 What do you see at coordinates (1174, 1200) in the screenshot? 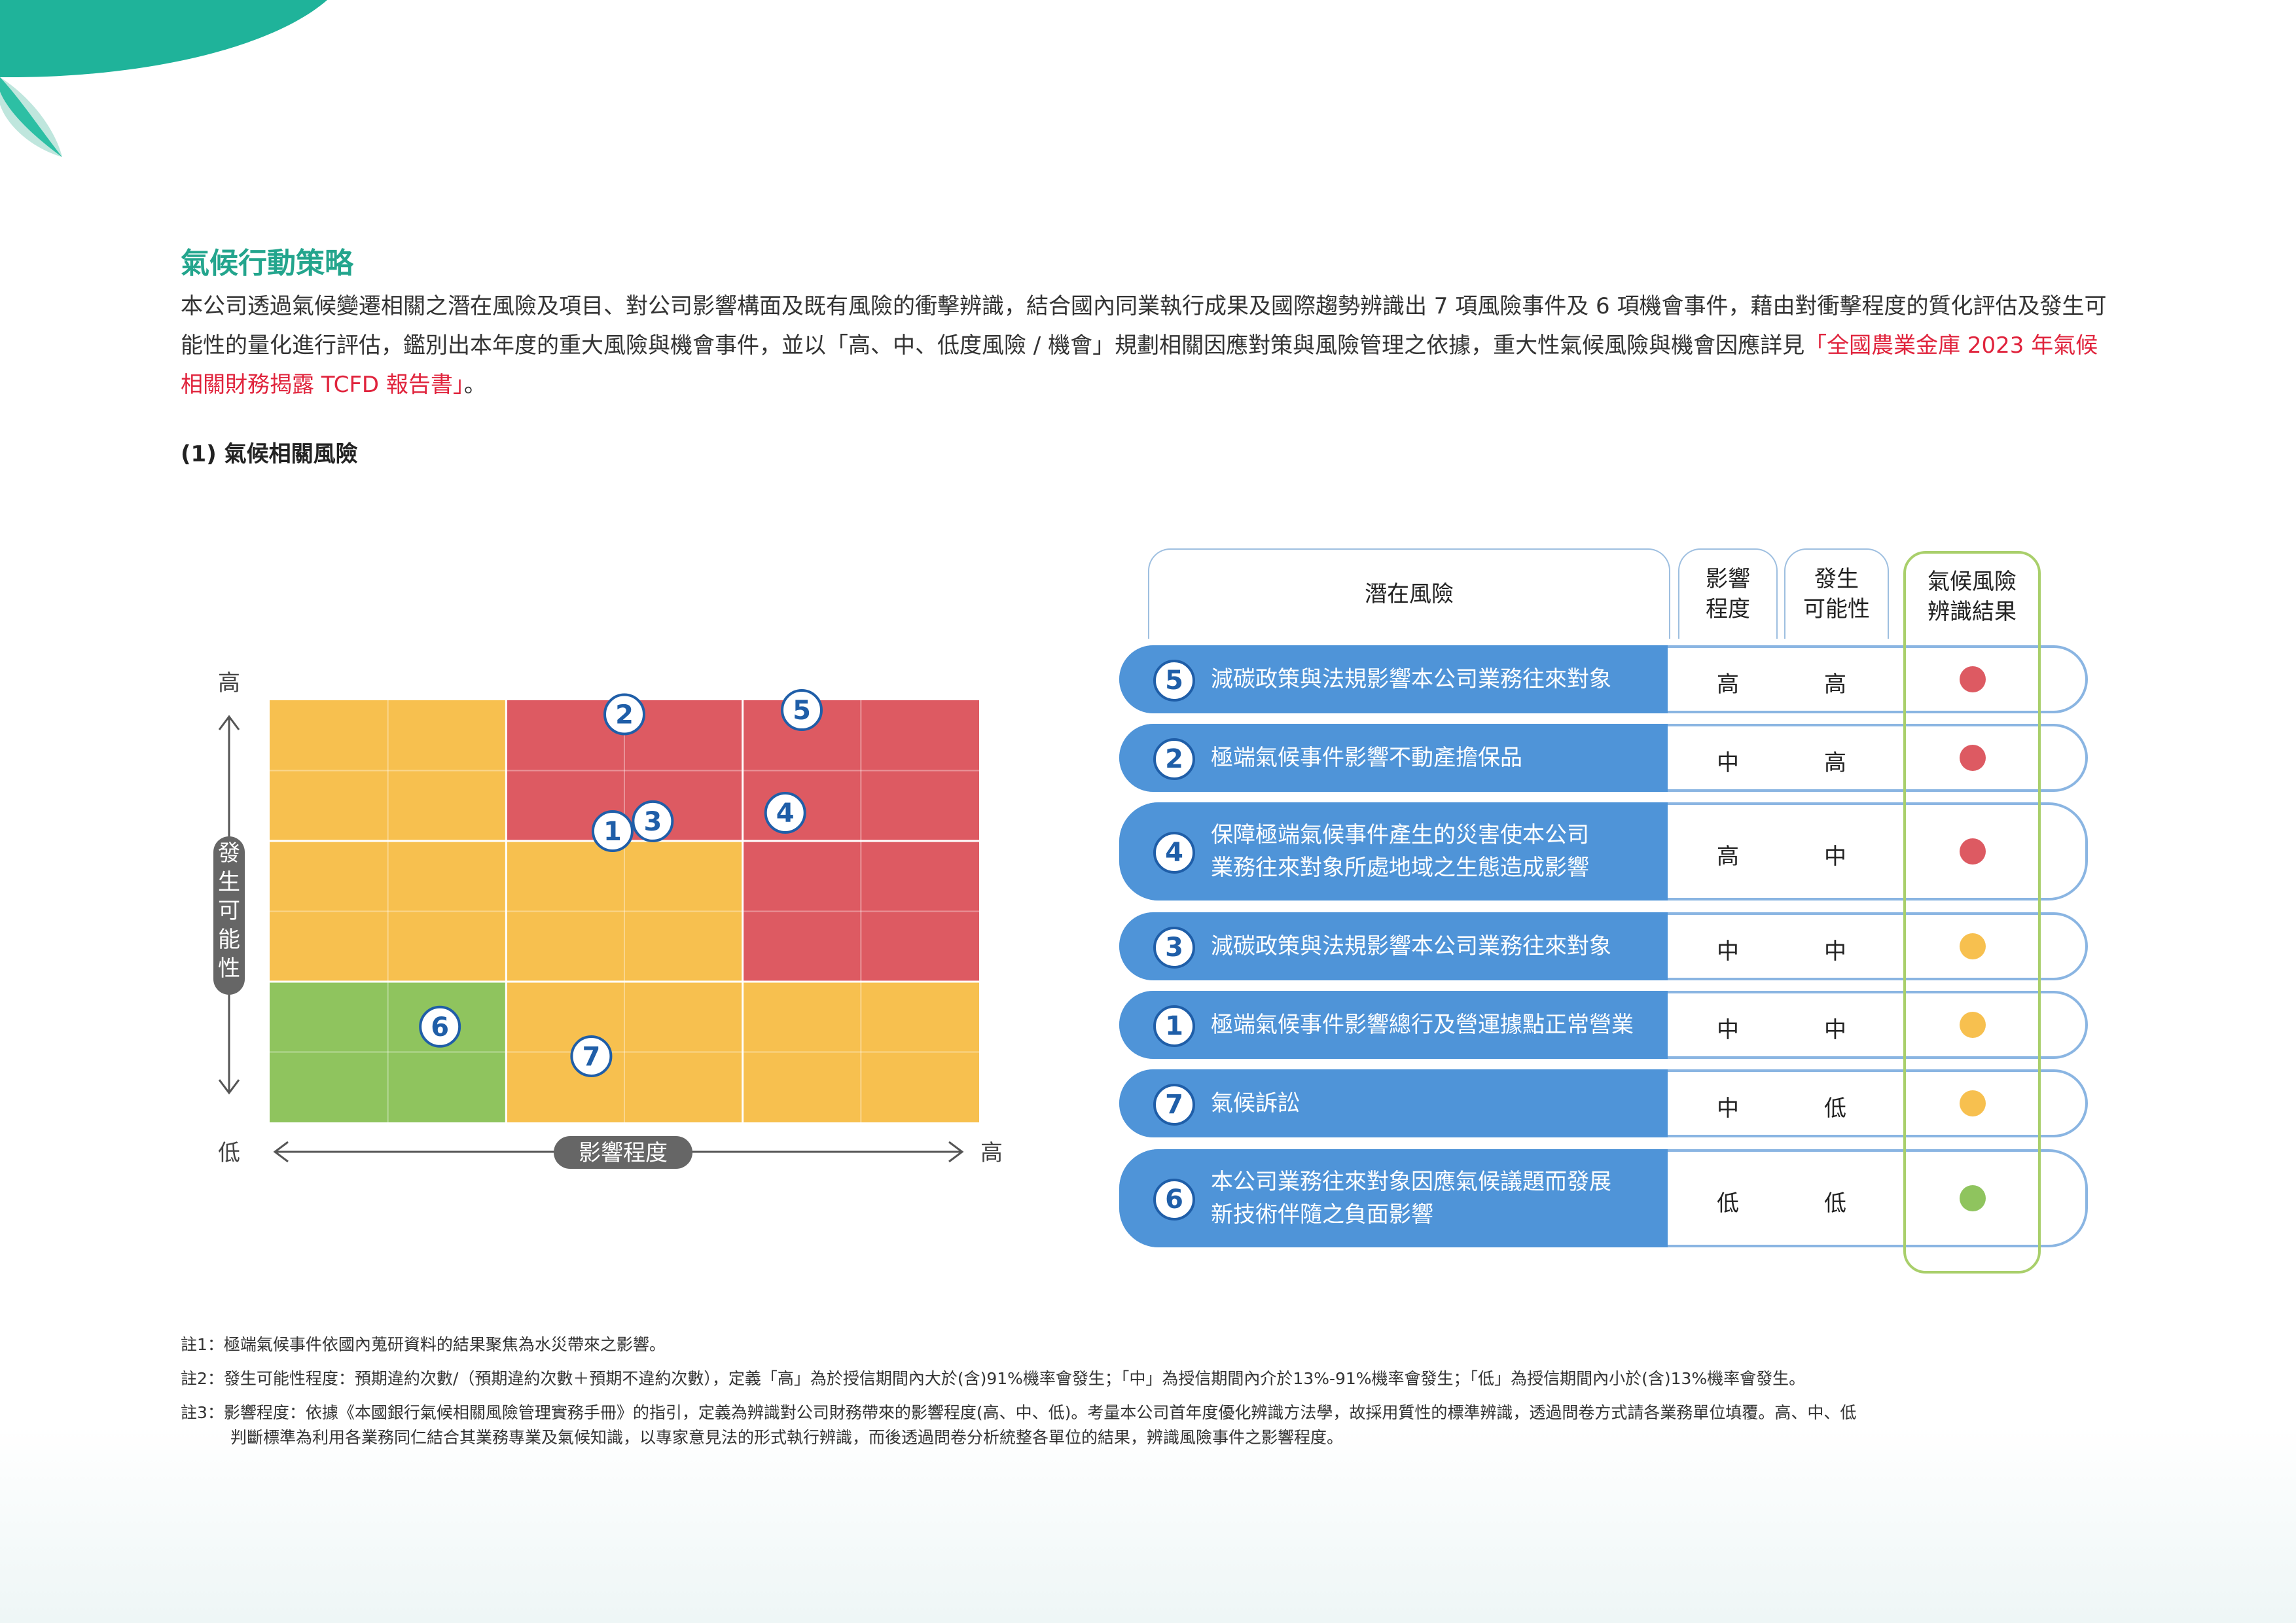
I see `risk-number-badge: 6` at bounding box center [1174, 1200].